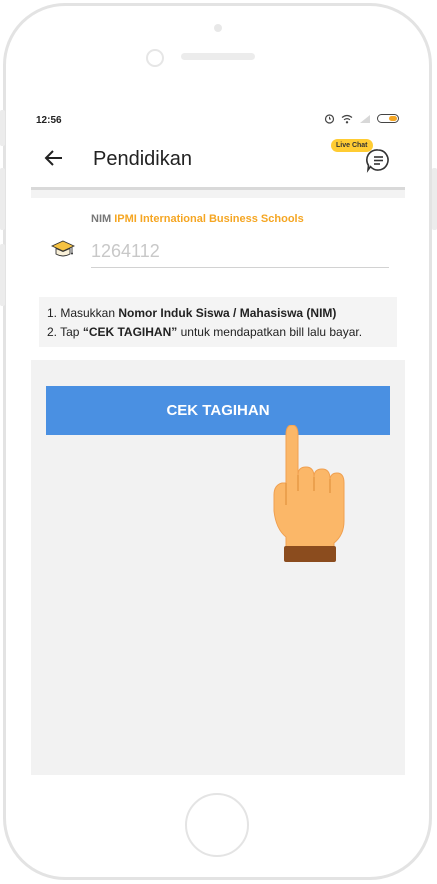 The width and height of the screenshot is (437, 884). What do you see at coordinates (49, 120) in the screenshot?
I see `status-time: 12:56` at bounding box center [49, 120].